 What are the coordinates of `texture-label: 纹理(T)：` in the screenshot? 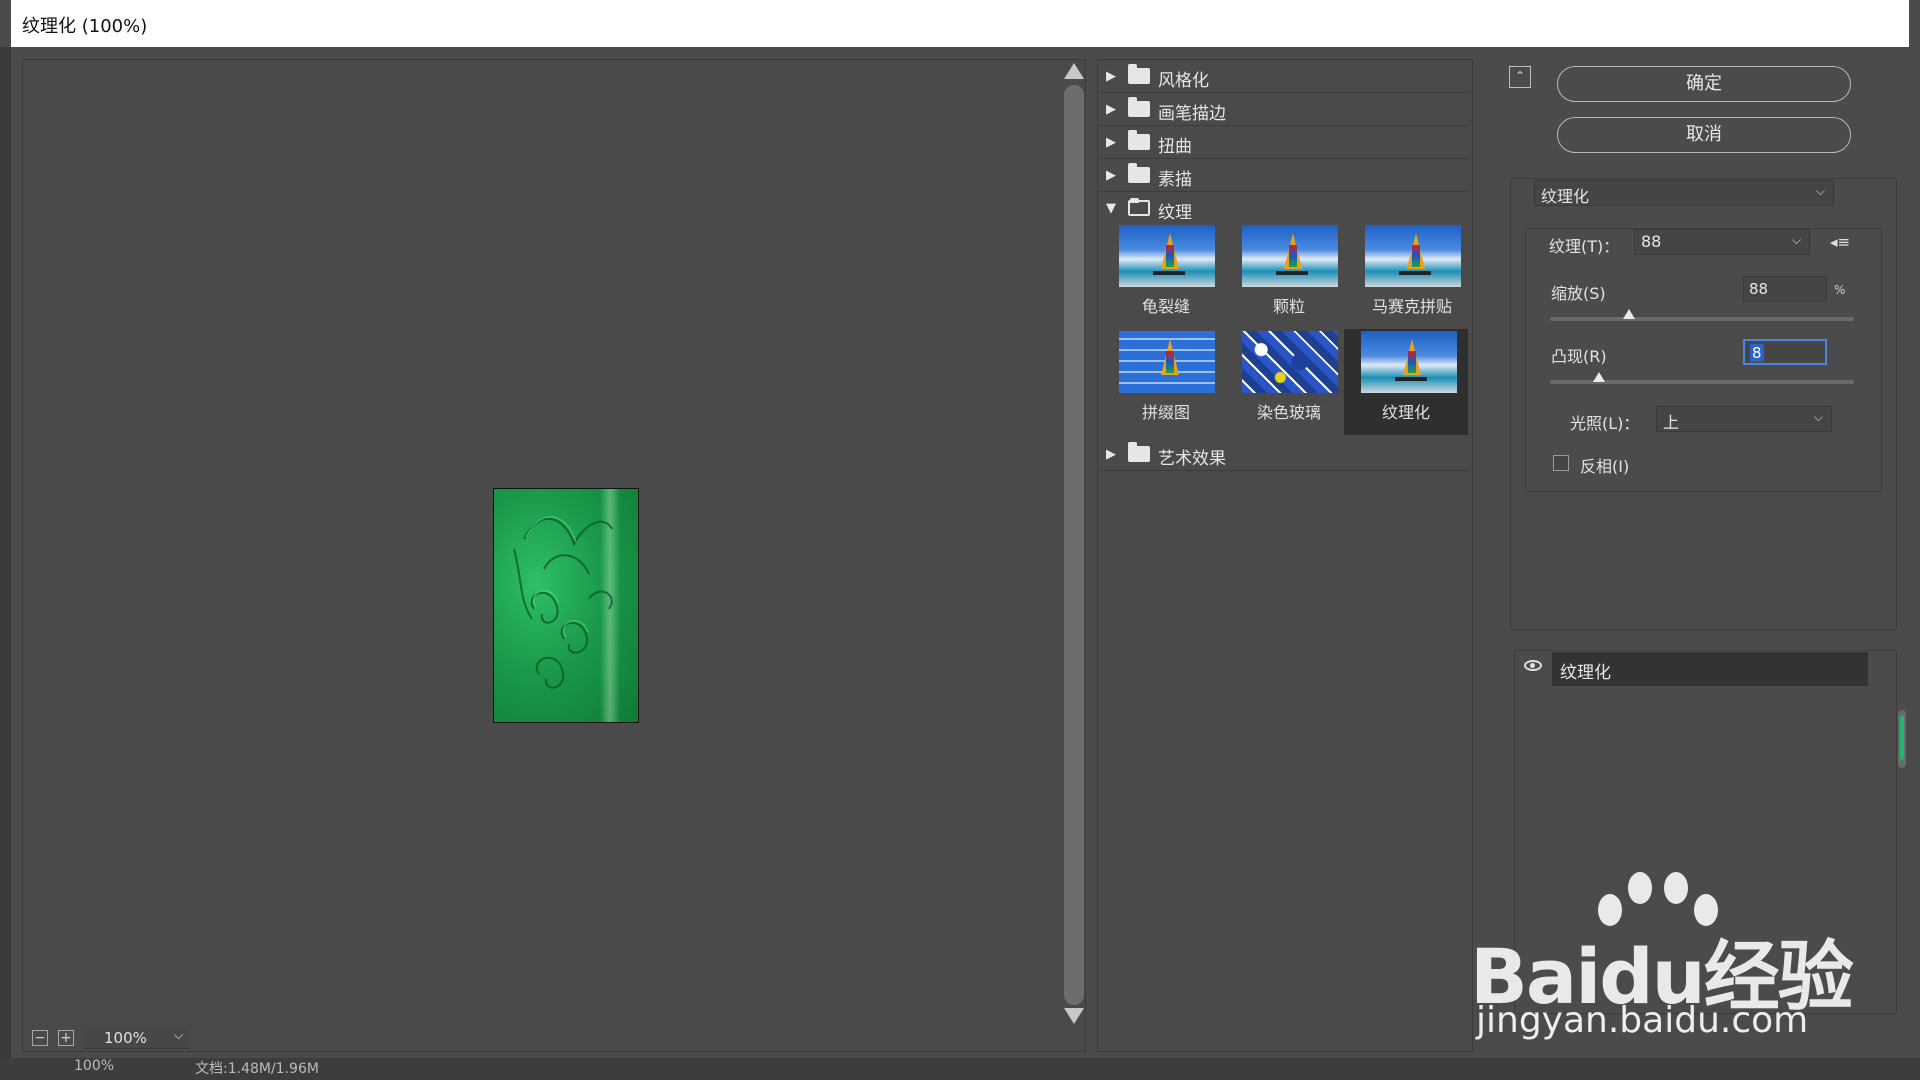 It's located at (1584, 246).